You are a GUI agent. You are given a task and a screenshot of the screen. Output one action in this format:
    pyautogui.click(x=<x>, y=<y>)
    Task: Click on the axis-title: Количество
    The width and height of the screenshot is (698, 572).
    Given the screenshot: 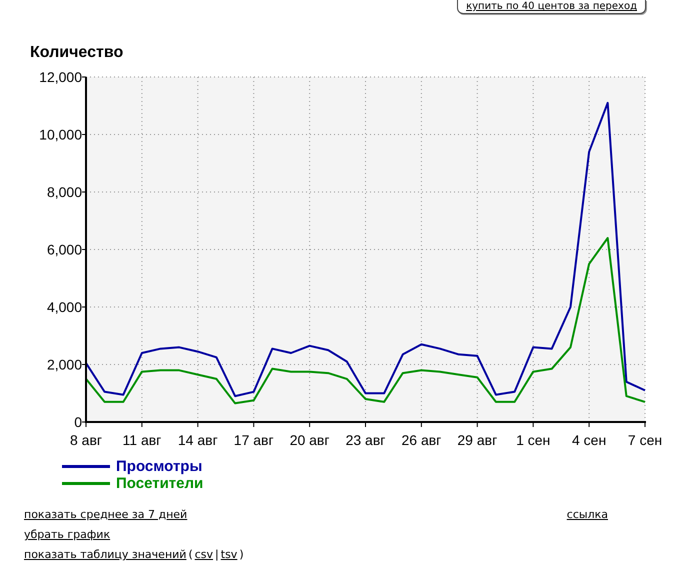 What is the action you would take?
    pyautogui.click(x=77, y=52)
    